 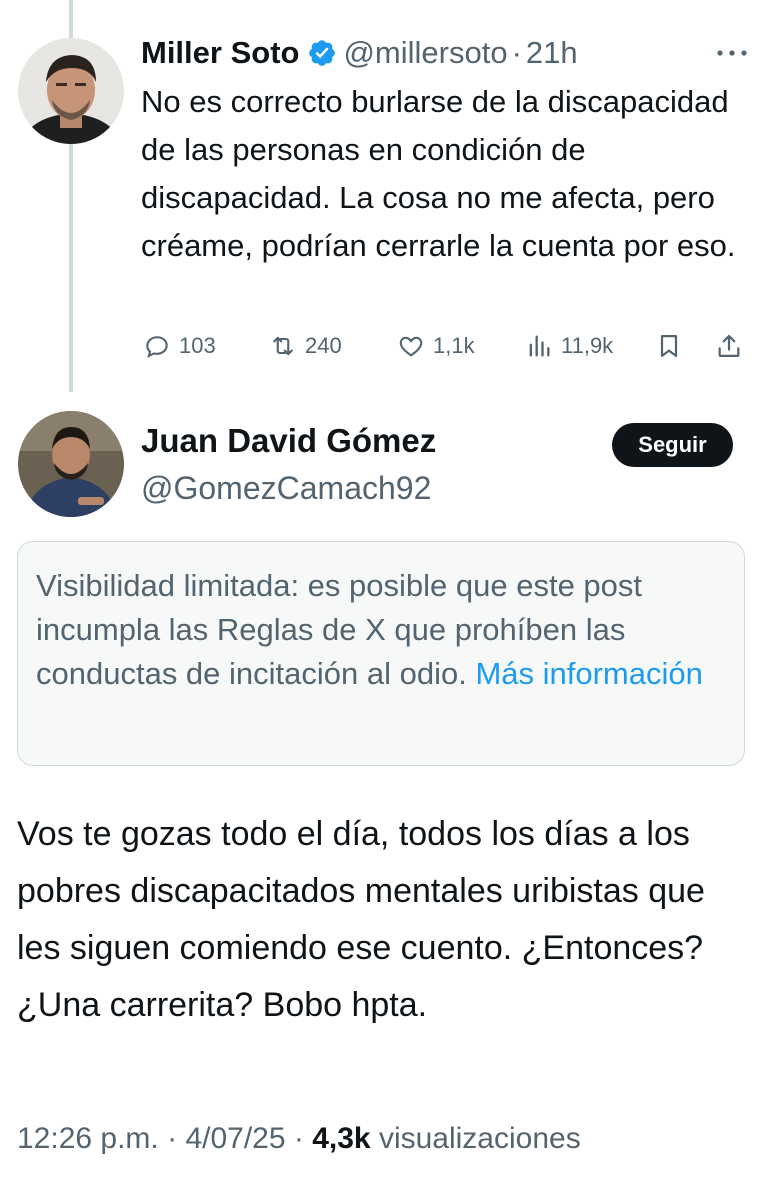 What do you see at coordinates (88, 1138) in the screenshot?
I see `tweet-time: 12:26 p.m.` at bounding box center [88, 1138].